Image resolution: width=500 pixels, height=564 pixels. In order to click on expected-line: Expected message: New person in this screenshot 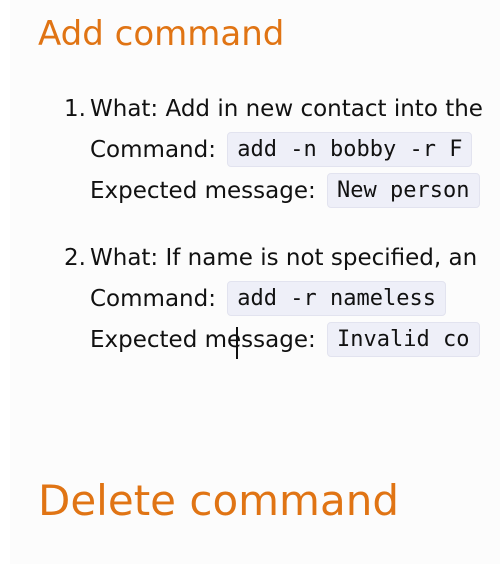, I will do `click(279, 194)`.